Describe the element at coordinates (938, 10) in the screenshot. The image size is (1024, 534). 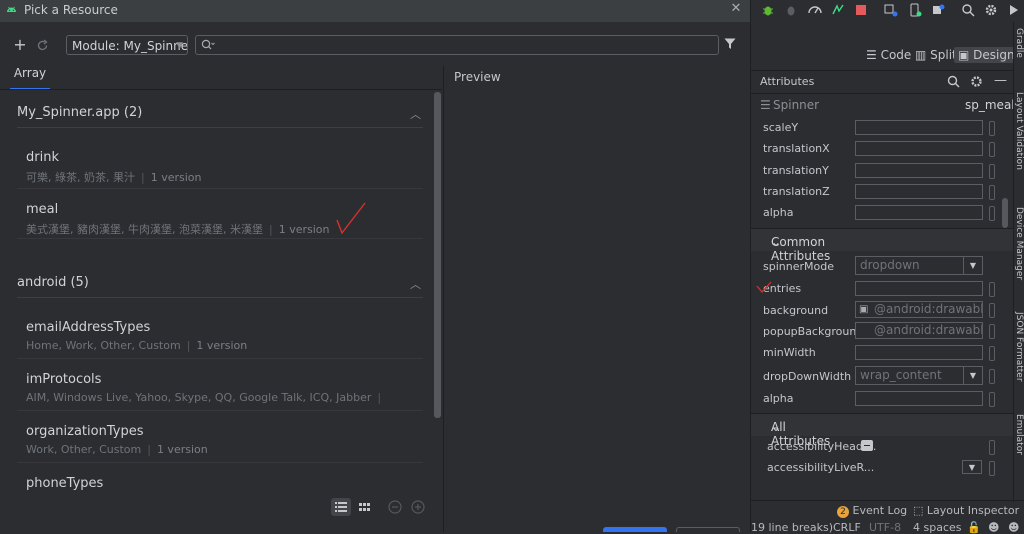
I see `sdk-manager-icon` at that location.